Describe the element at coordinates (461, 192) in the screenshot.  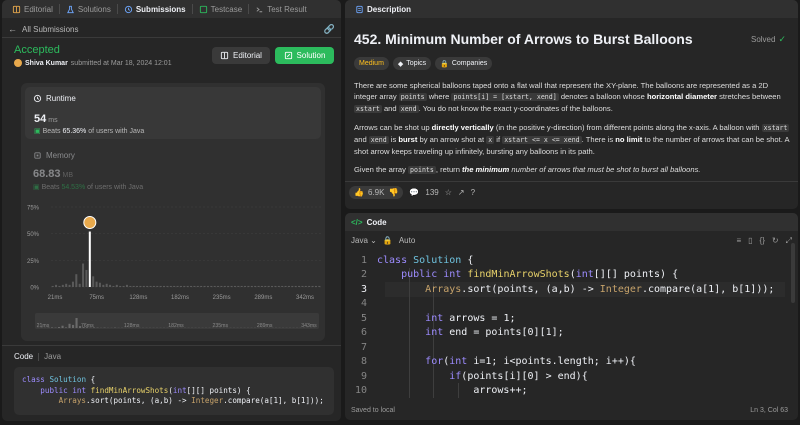
I see `share-icon: ↗` at that location.